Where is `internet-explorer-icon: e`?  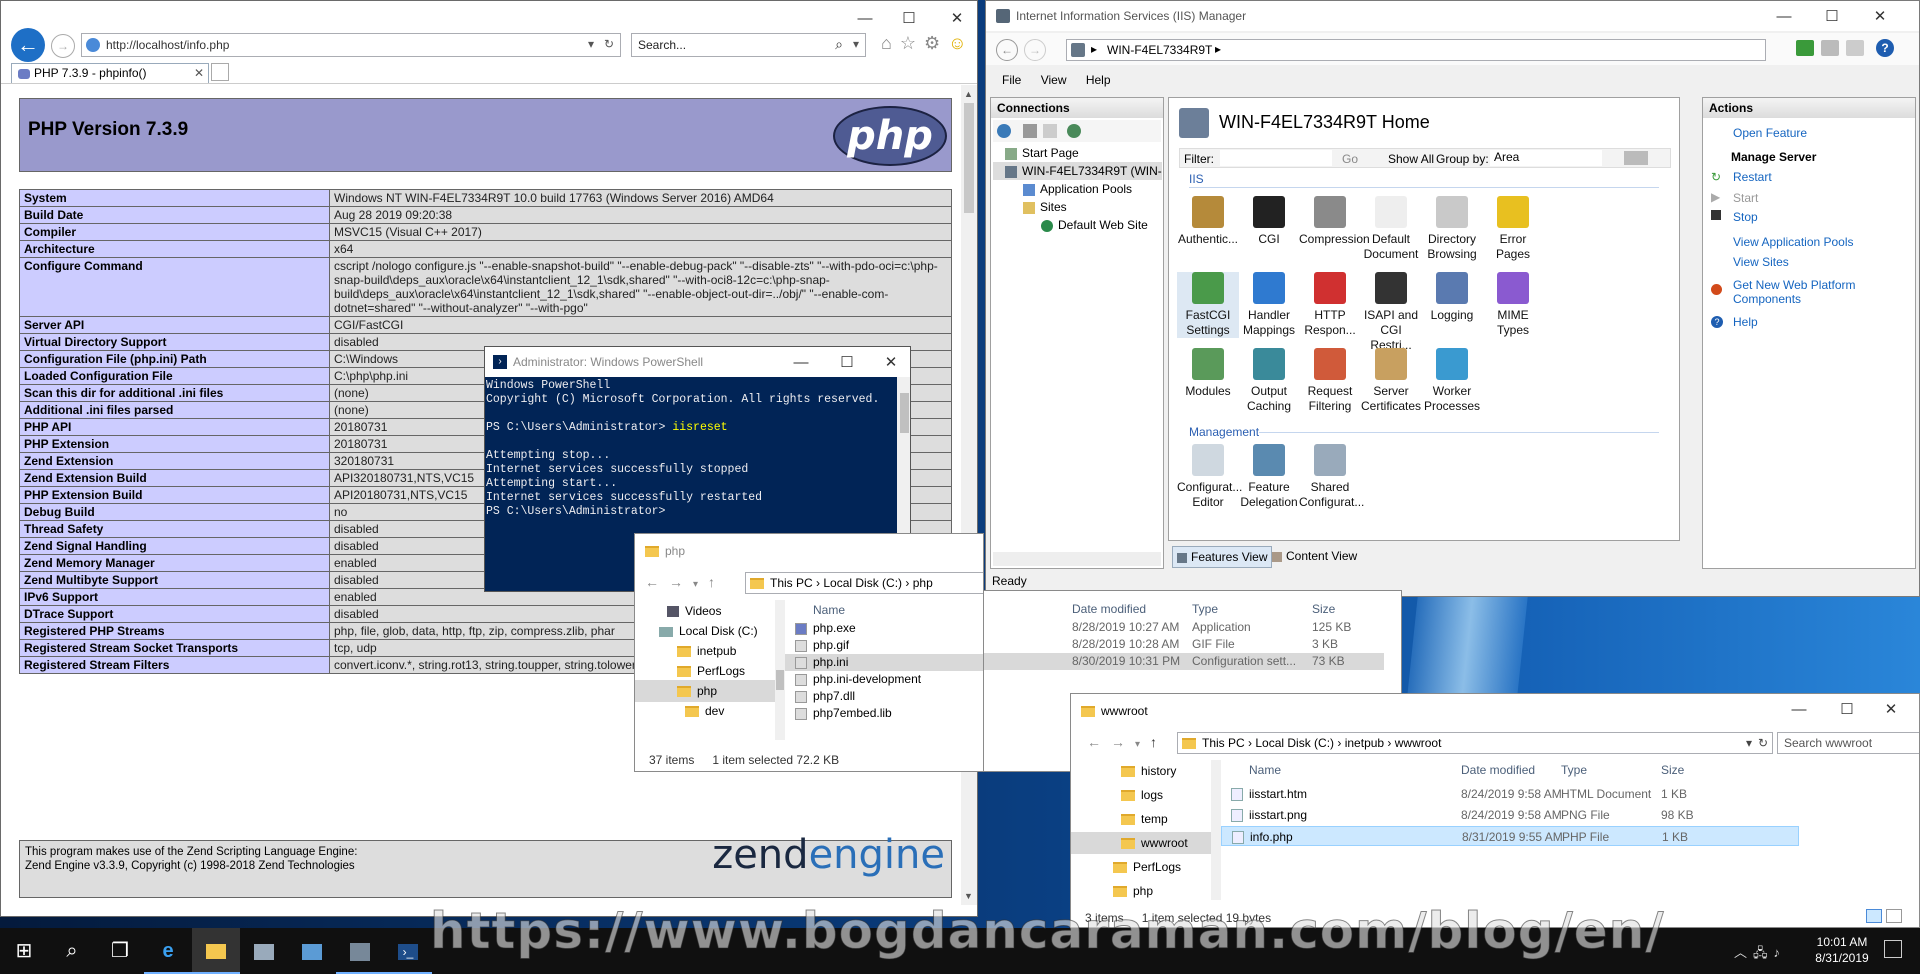
internet-explorer-icon: e is located at coordinates (168, 951).